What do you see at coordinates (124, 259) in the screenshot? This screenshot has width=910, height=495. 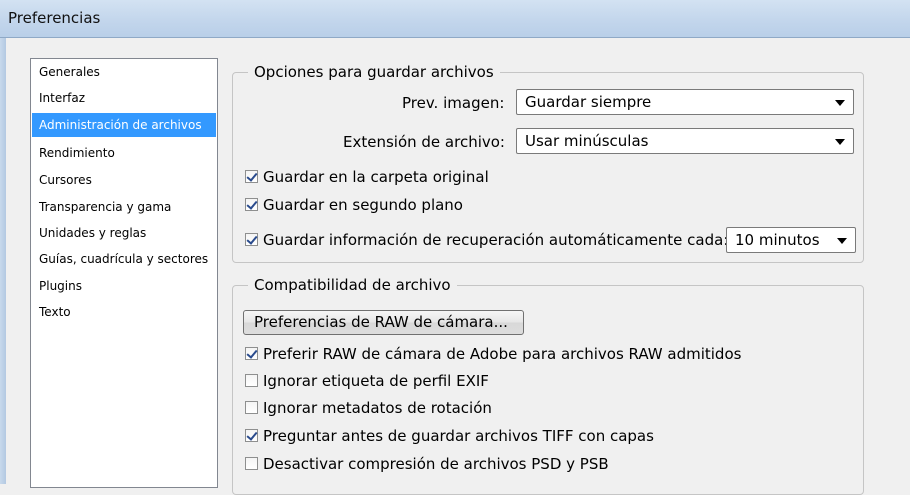 I see `category-item-guias-cuadricula-sectores: Guías, cuadrícula y sectores` at bounding box center [124, 259].